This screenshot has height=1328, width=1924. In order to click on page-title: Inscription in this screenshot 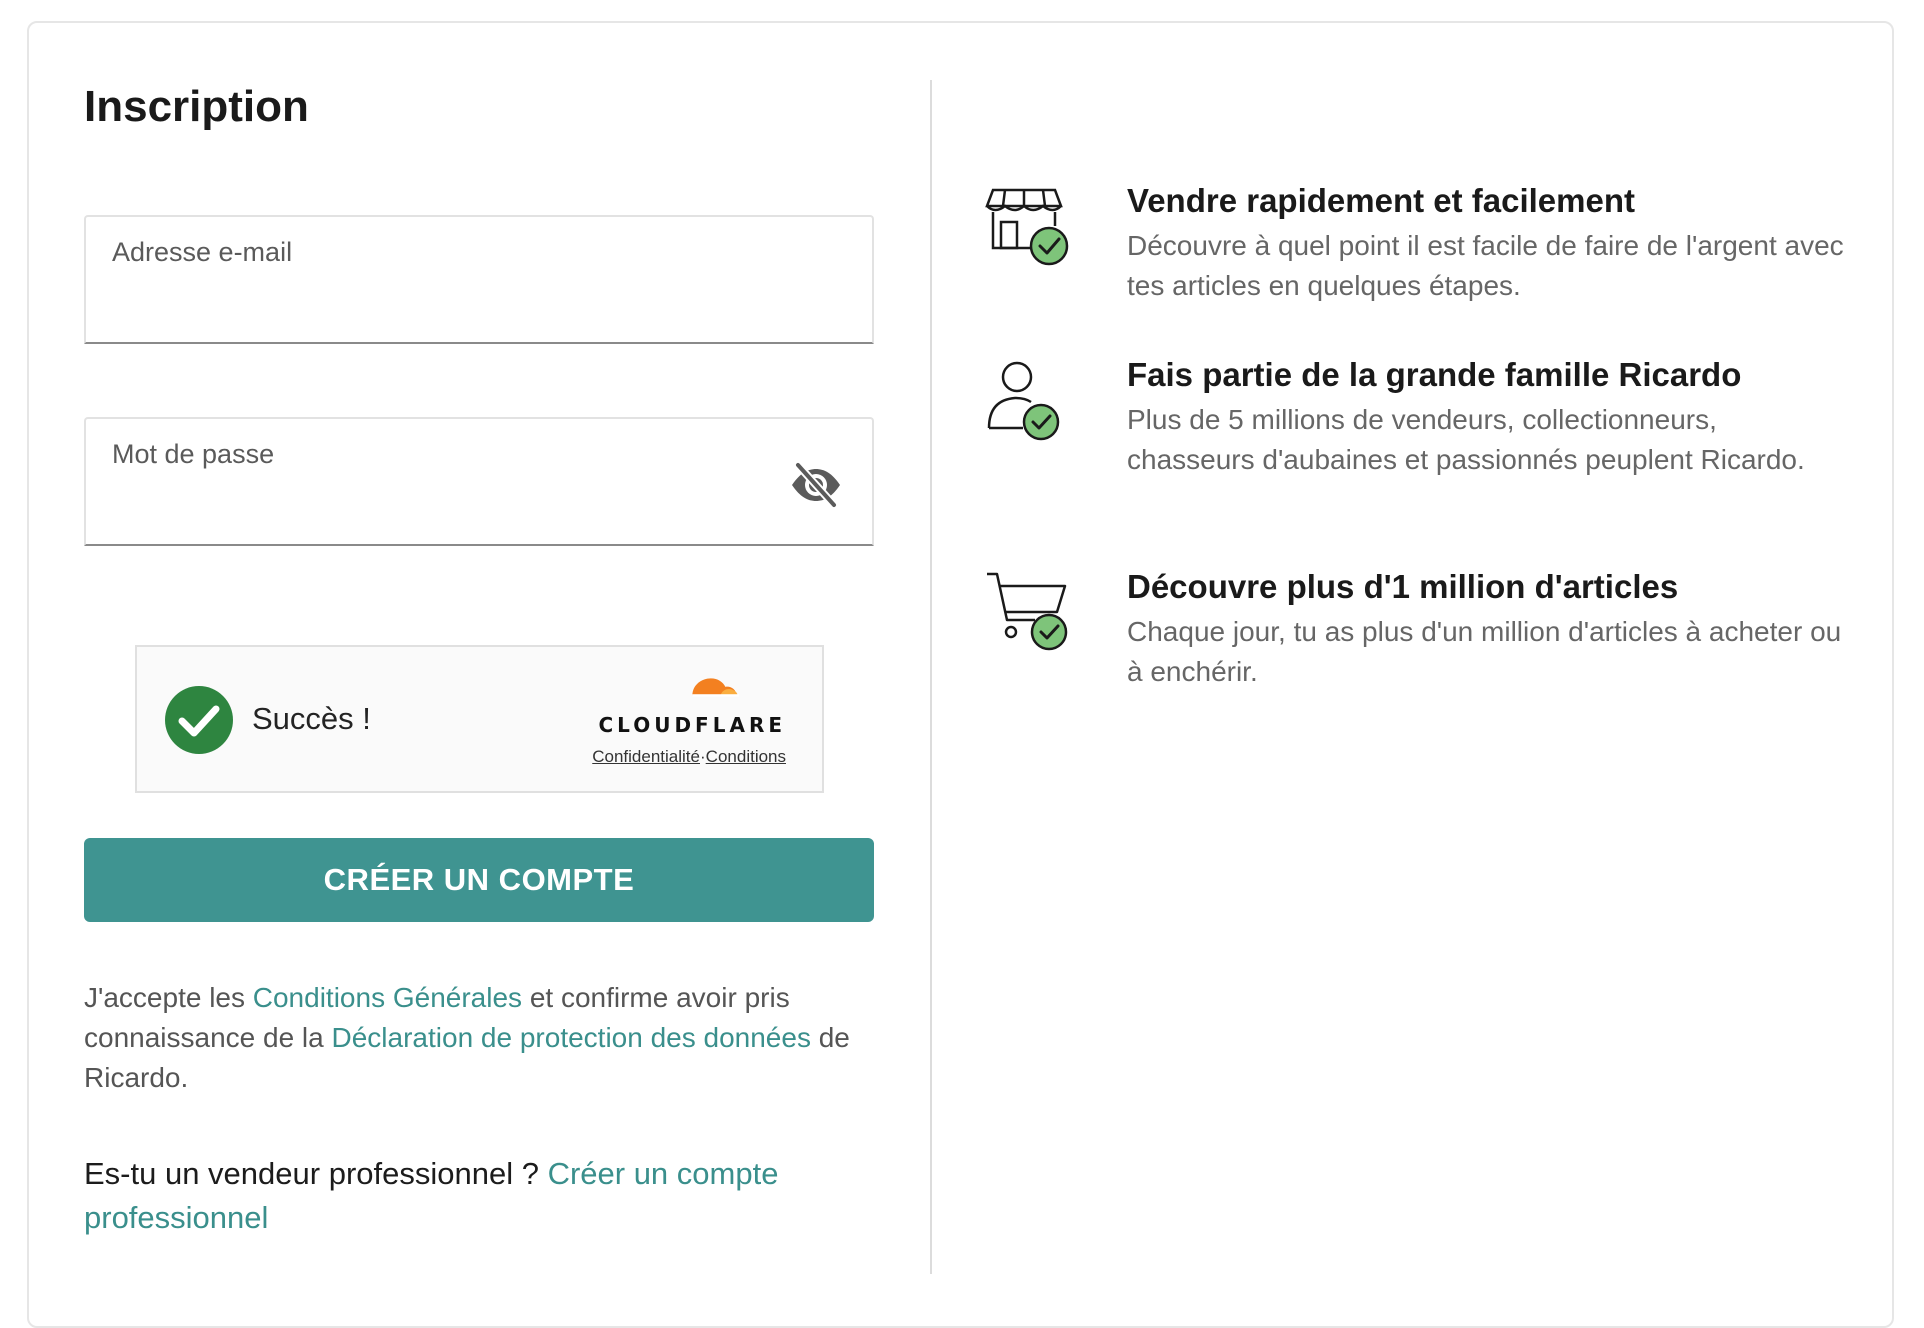, I will do `click(196, 106)`.